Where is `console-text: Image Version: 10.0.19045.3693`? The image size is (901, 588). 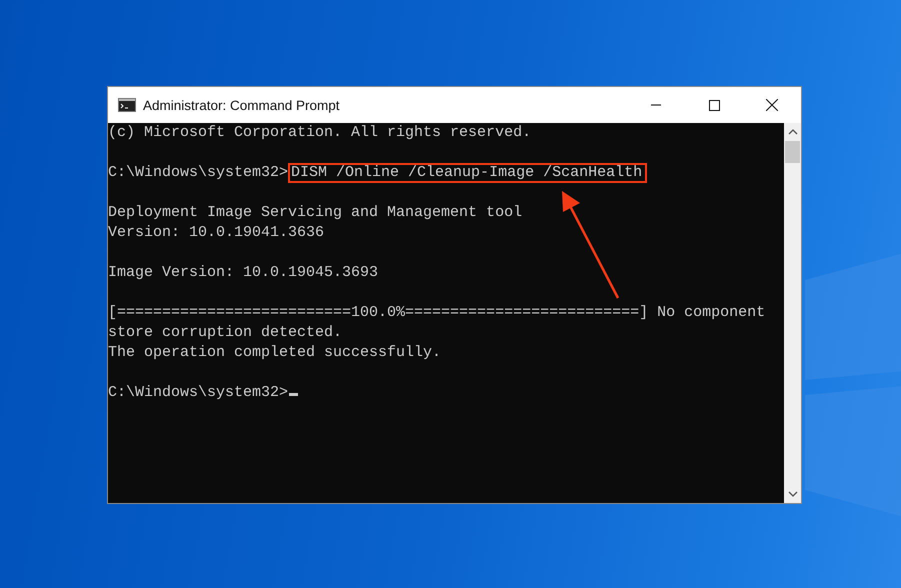
console-text: Image Version: 10.0.19045.3693 is located at coordinates (243, 272).